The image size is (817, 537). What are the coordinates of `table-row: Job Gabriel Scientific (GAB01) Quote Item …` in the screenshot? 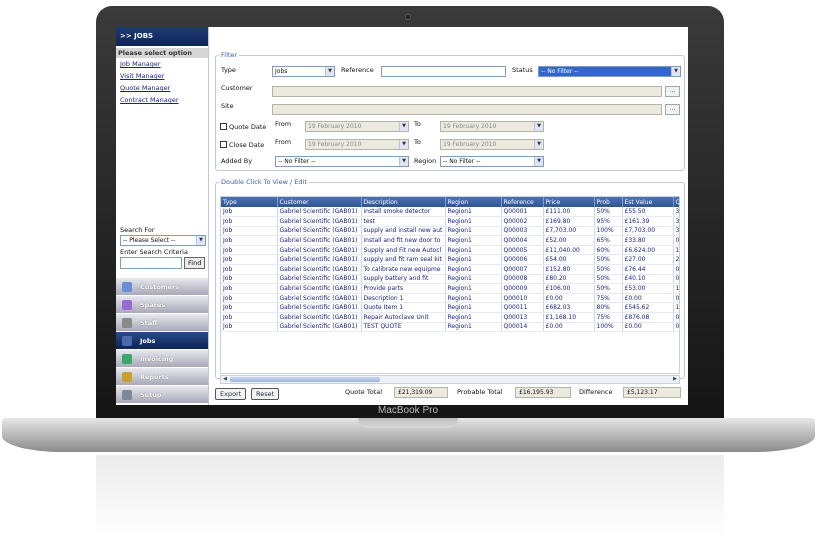 It's located at (450, 308).